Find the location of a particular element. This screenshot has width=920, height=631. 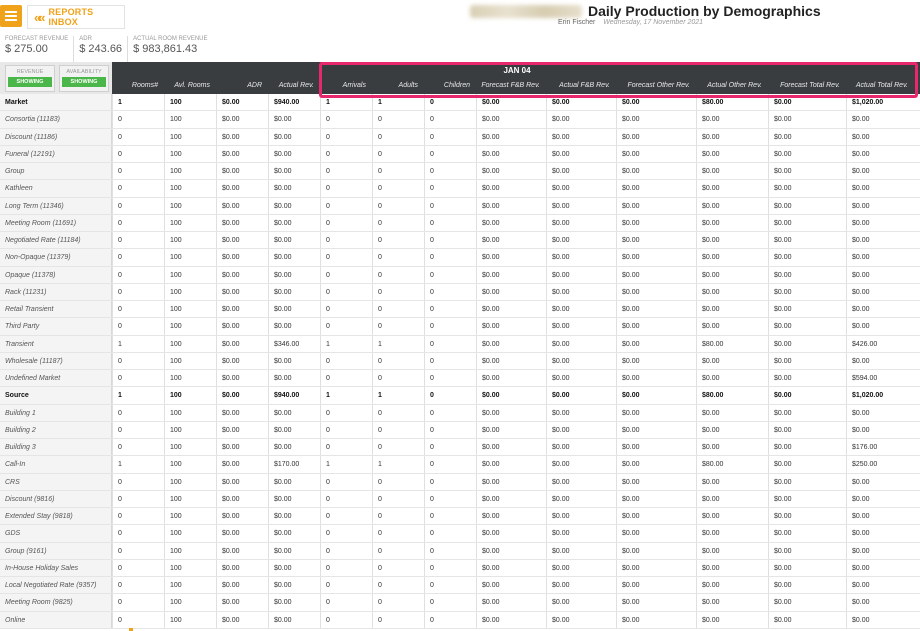

reports-inbox-label: REPORTS INBOX is located at coordinates (71, 17).